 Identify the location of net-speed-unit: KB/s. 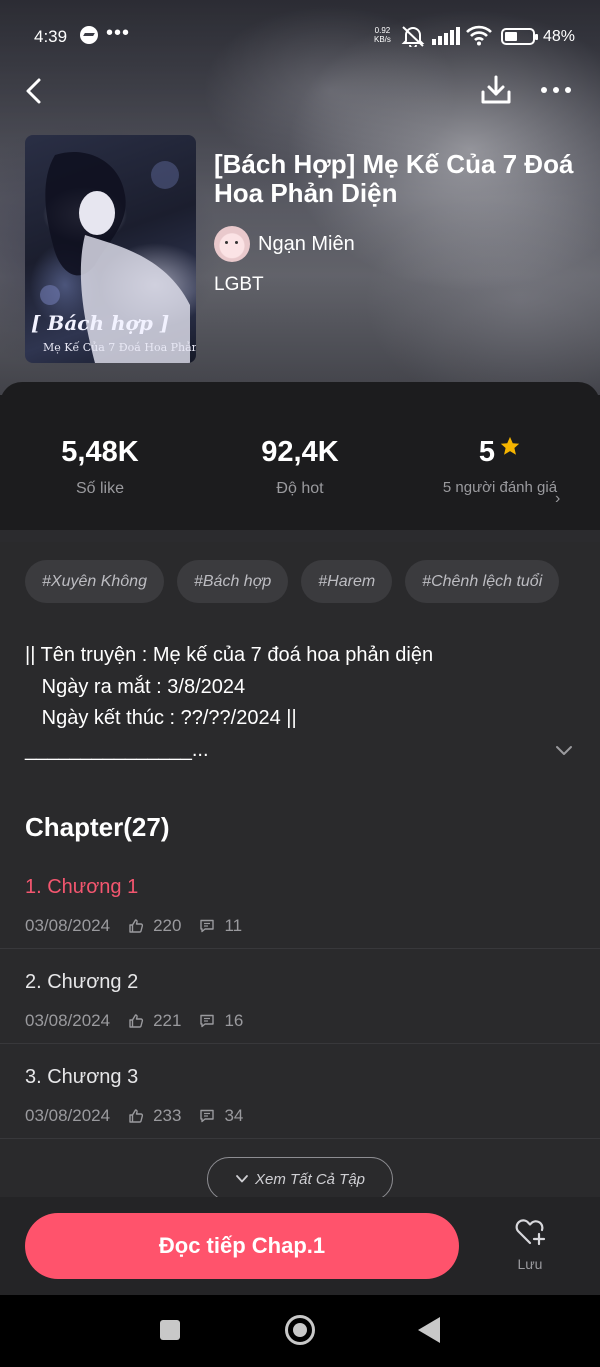
(382, 39).